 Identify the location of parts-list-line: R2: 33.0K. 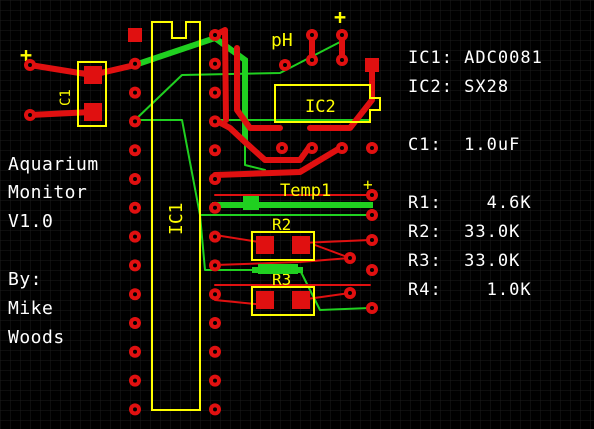
(464, 232).